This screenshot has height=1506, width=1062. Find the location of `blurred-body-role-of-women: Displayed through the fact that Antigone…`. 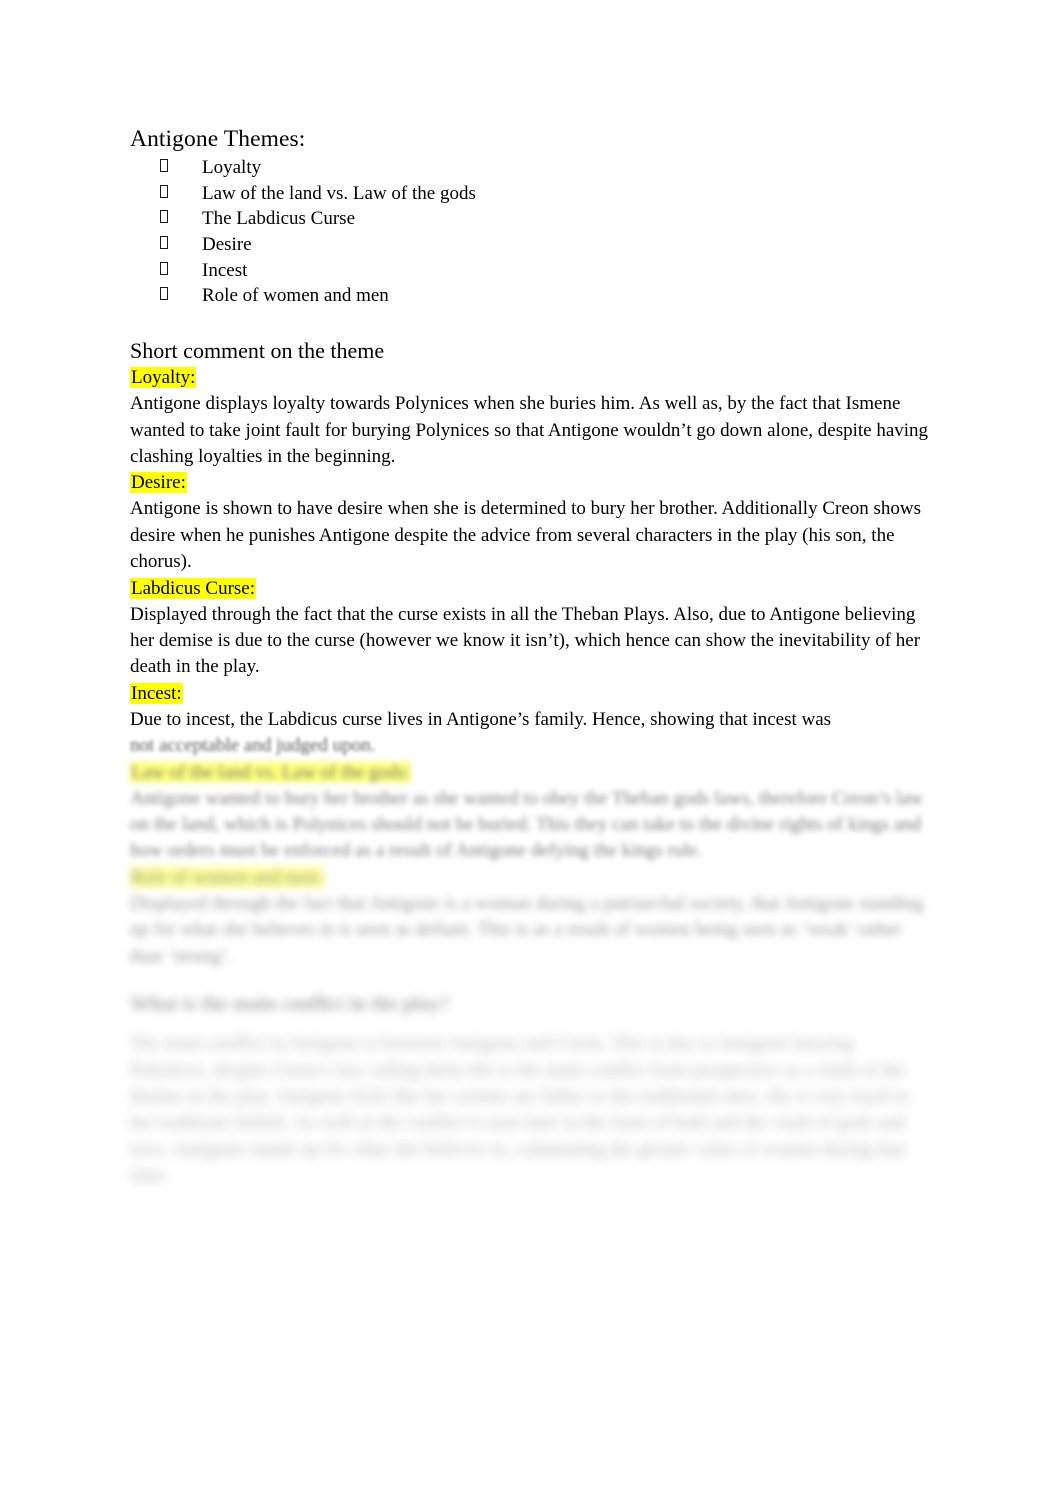

blurred-body-role-of-women: Displayed through the fact that Antigone… is located at coordinates (527, 929).